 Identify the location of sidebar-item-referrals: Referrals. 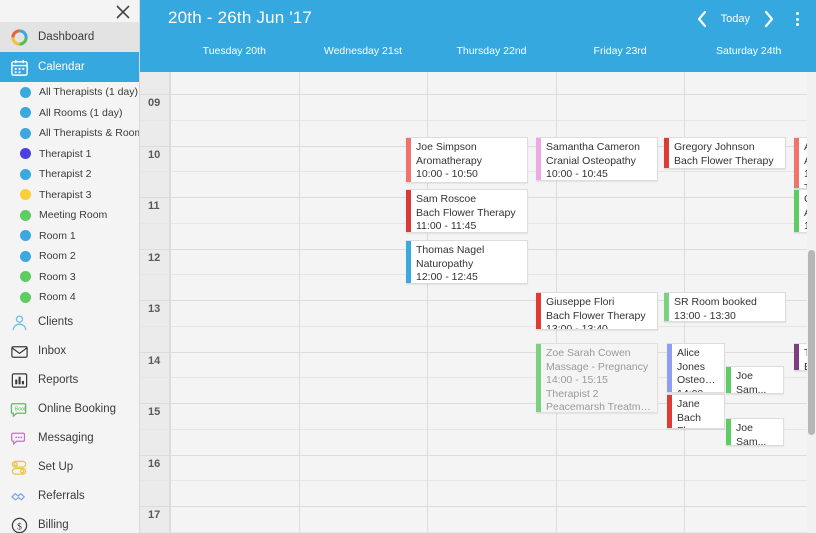
(69, 496).